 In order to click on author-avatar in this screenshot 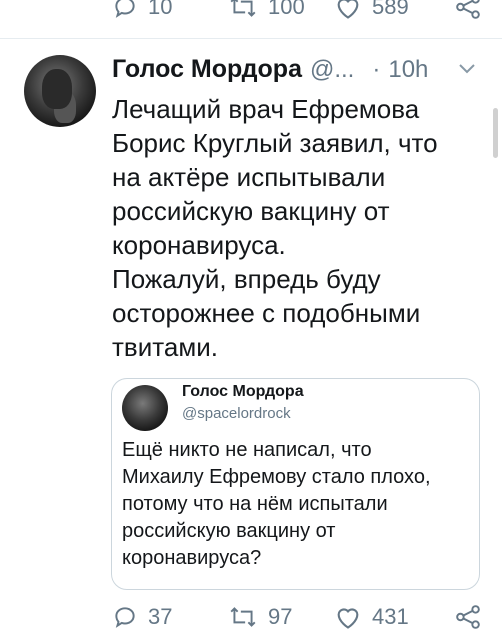, I will do `click(60, 91)`.